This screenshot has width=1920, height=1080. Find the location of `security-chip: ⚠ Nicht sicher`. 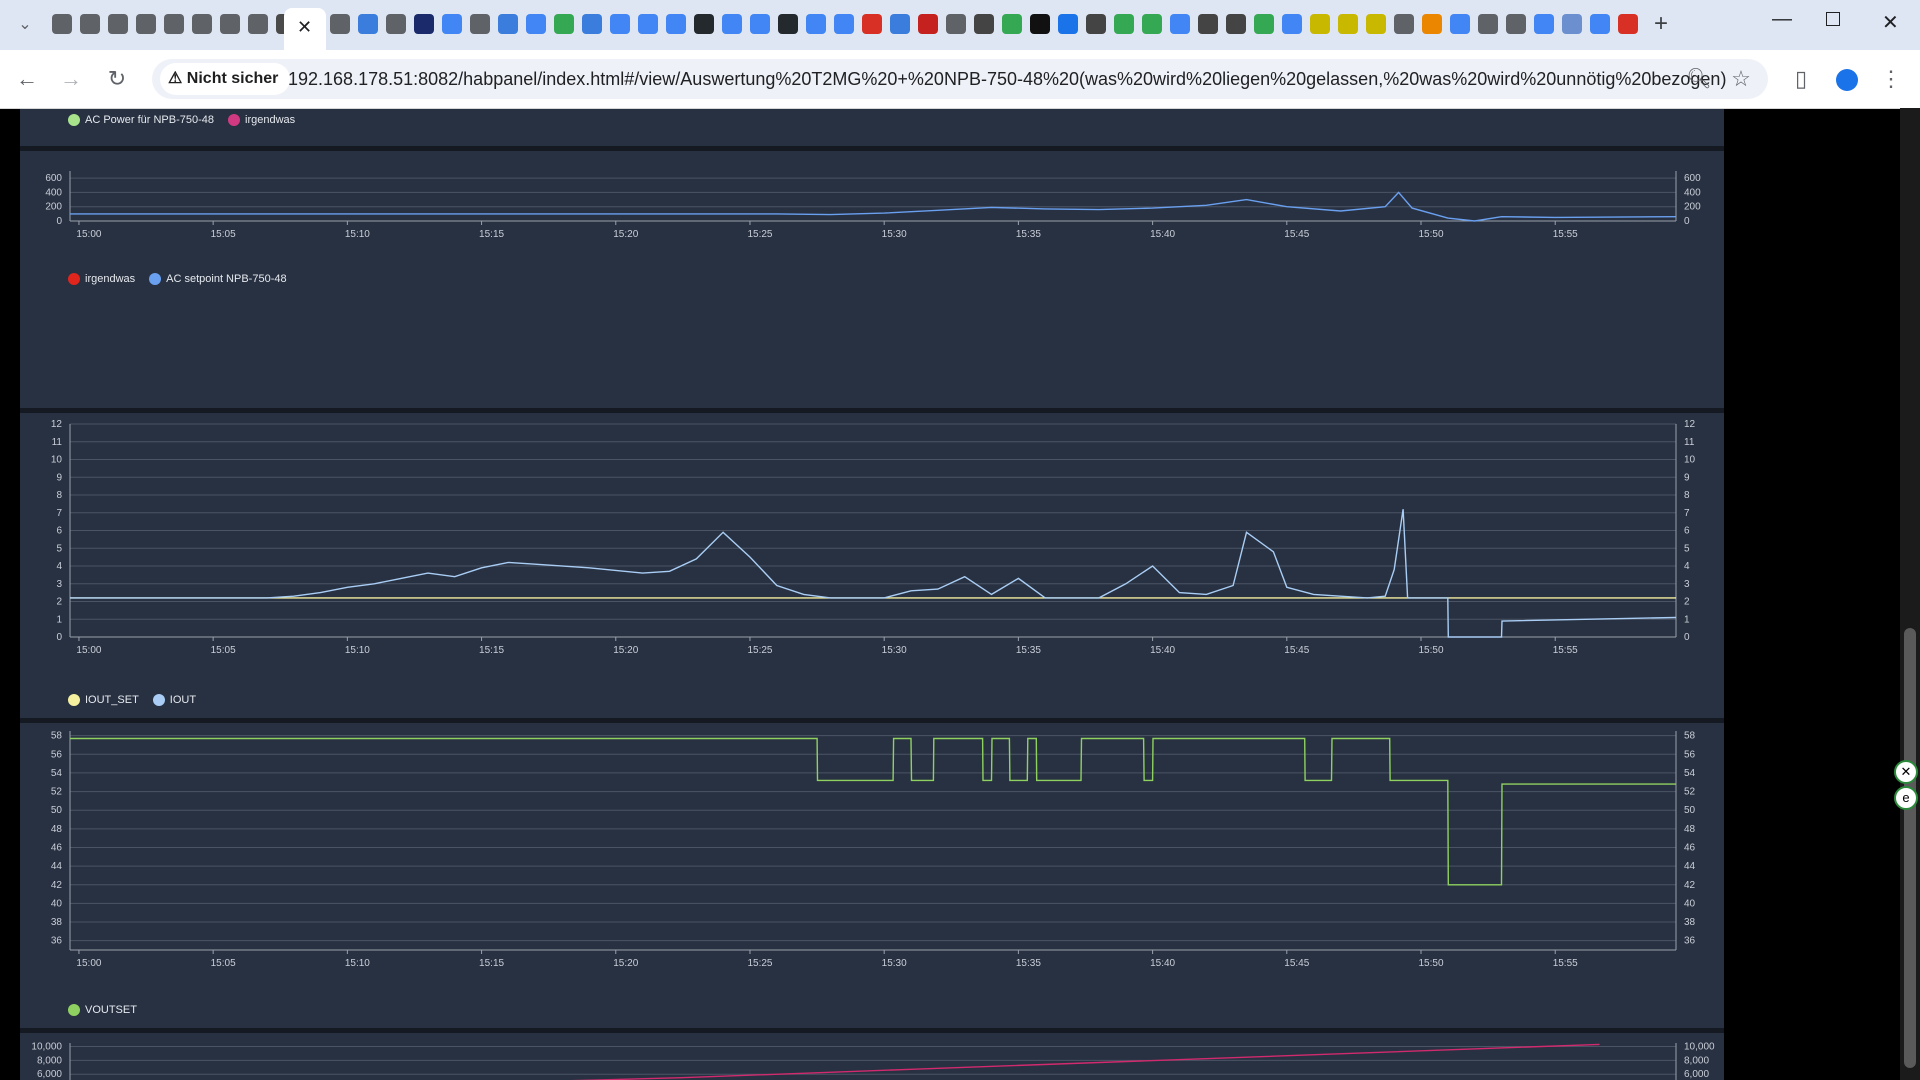

security-chip: ⚠ Nicht sicher is located at coordinates (225, 79).